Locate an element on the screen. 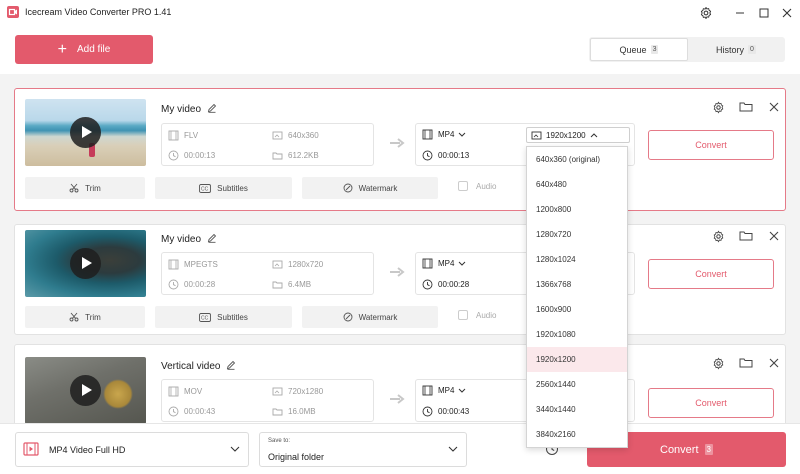  source-info: MOV 00:00:43 720x1280 16.0MB is located at coordinates (267, 400).